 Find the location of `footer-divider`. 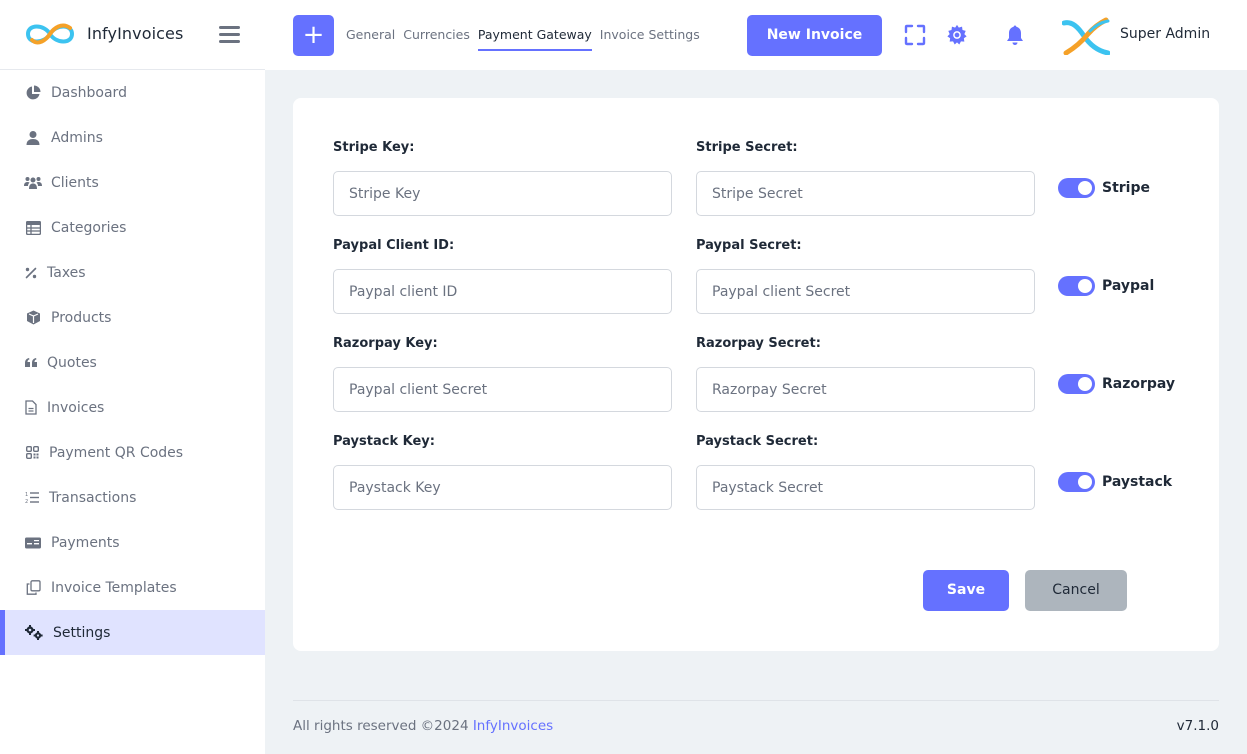

footer-divider is located at coordinates (756, 700).